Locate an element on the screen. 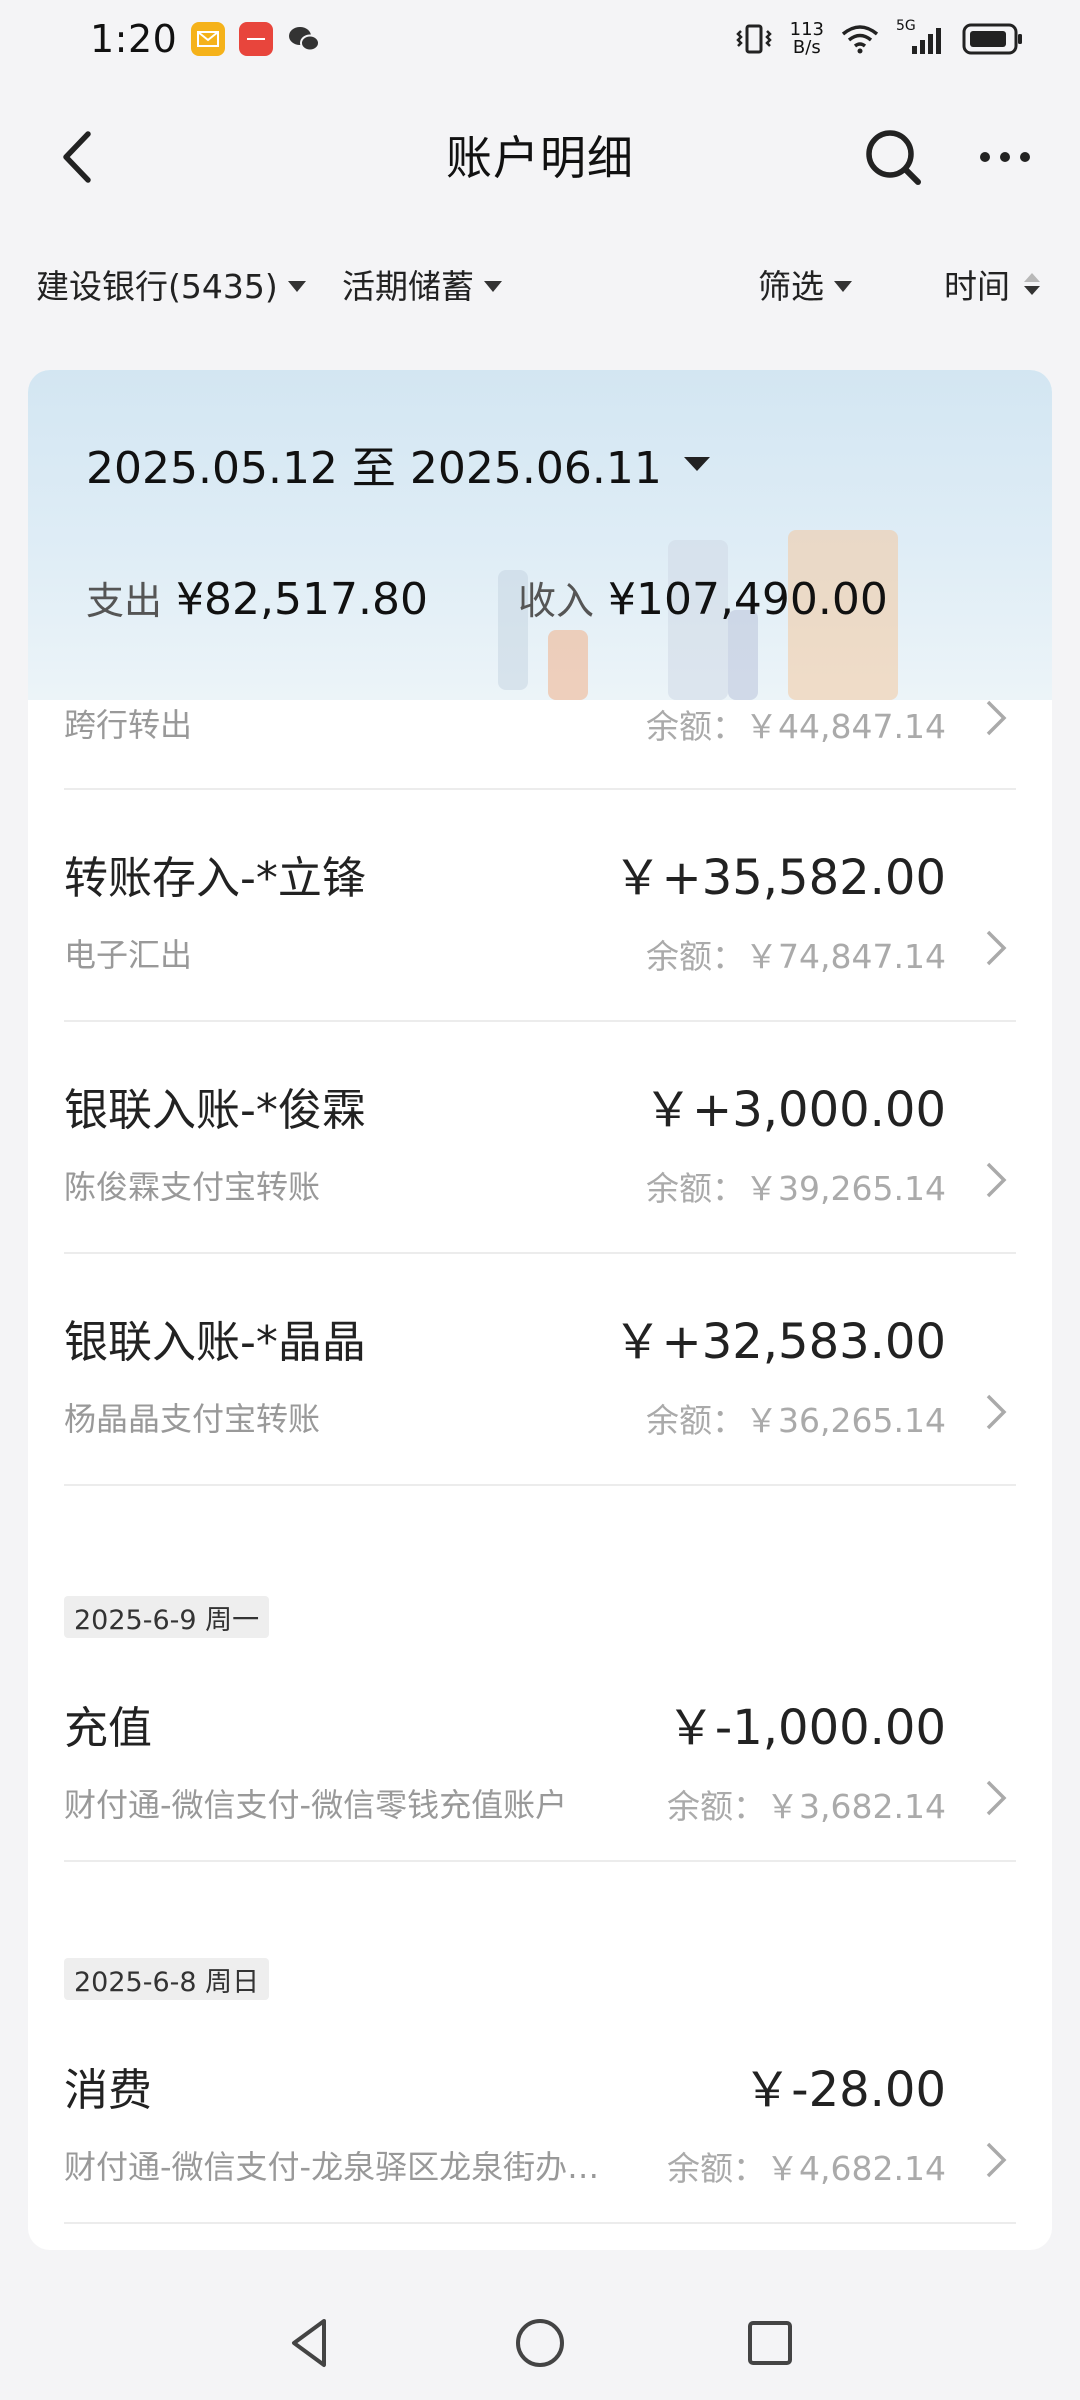  transaction-amount: ￥+3,000.00 is located at coordinates (795, 1110).